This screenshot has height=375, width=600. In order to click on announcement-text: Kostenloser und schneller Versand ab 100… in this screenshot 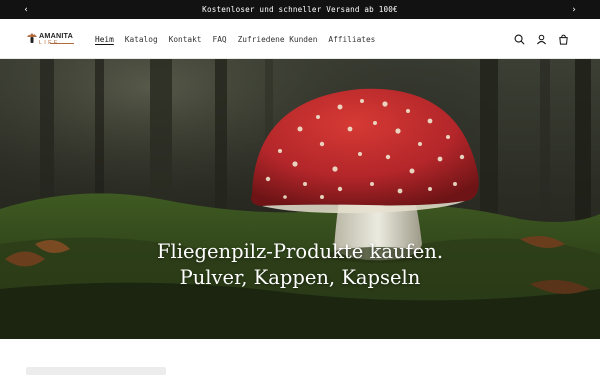, I will do `click(300, 9)`.